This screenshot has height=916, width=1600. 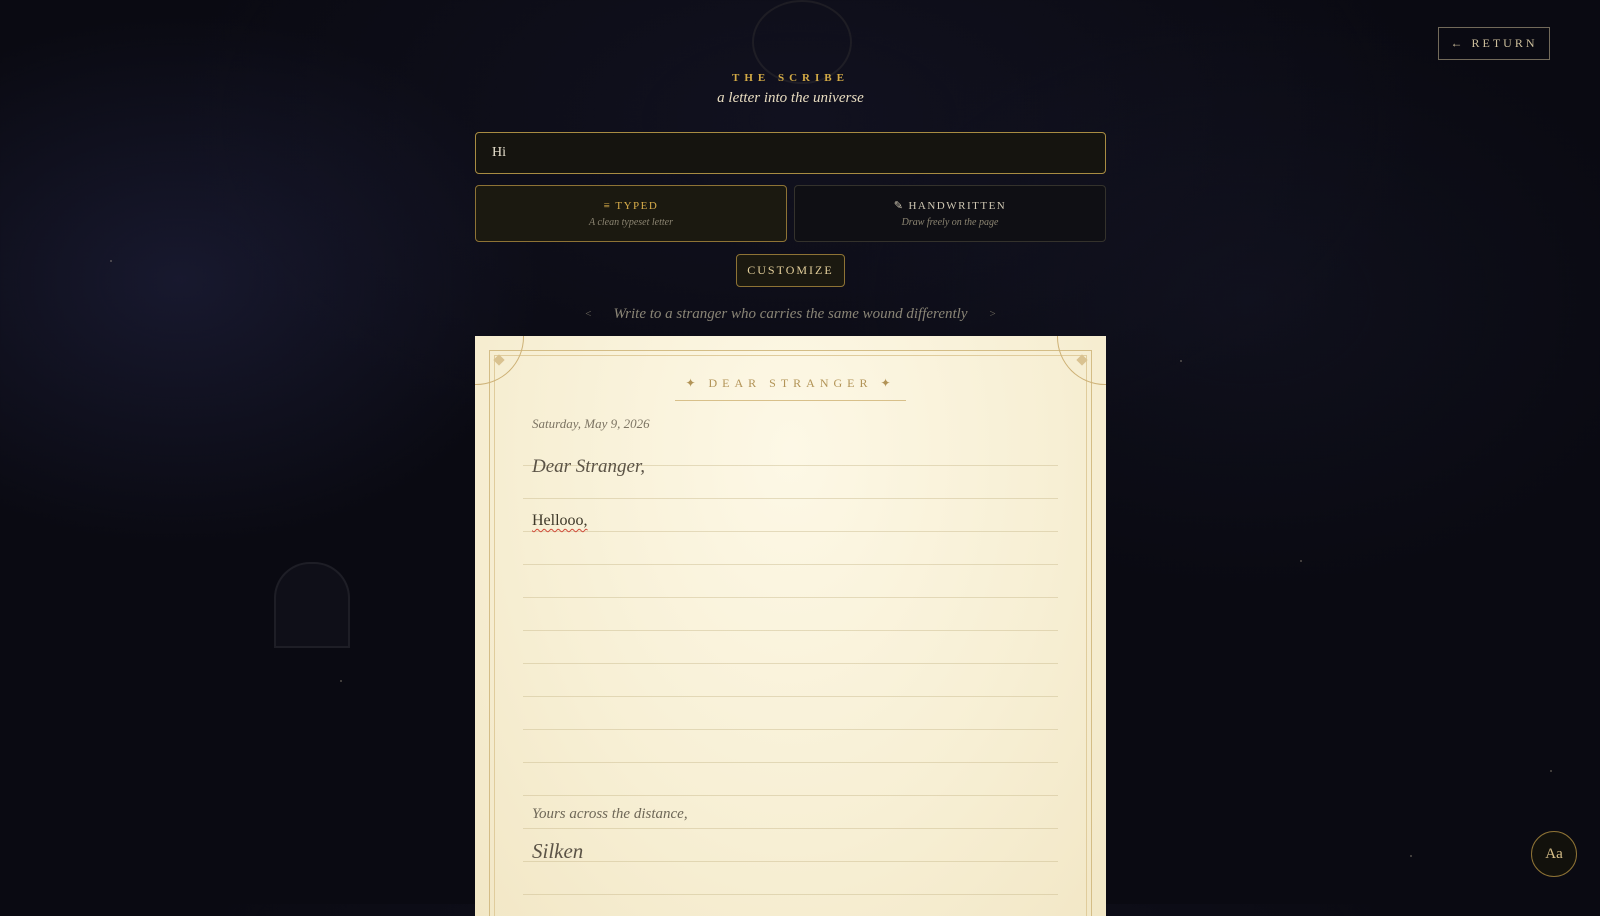 What do you see at coordinates (631, 222) in the screenshot?
I see `mode-typed-description: A clean typeset letter` at bounding box center [631, 222].